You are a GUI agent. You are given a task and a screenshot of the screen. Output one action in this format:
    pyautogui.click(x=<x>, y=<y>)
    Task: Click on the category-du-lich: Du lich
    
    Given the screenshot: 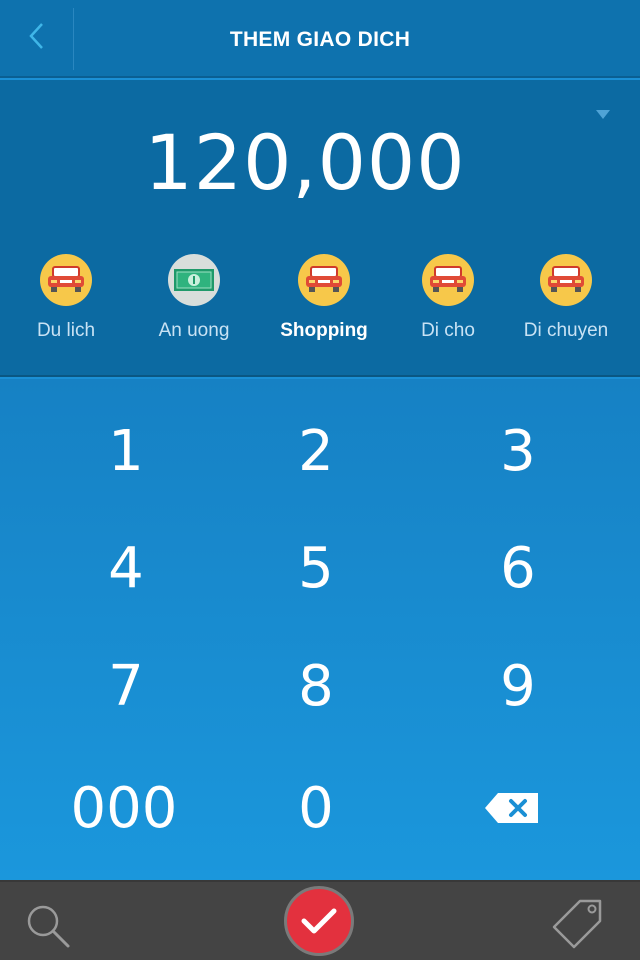 What is the action you would take?
    pyautogui.click(x=66, y=298)
    